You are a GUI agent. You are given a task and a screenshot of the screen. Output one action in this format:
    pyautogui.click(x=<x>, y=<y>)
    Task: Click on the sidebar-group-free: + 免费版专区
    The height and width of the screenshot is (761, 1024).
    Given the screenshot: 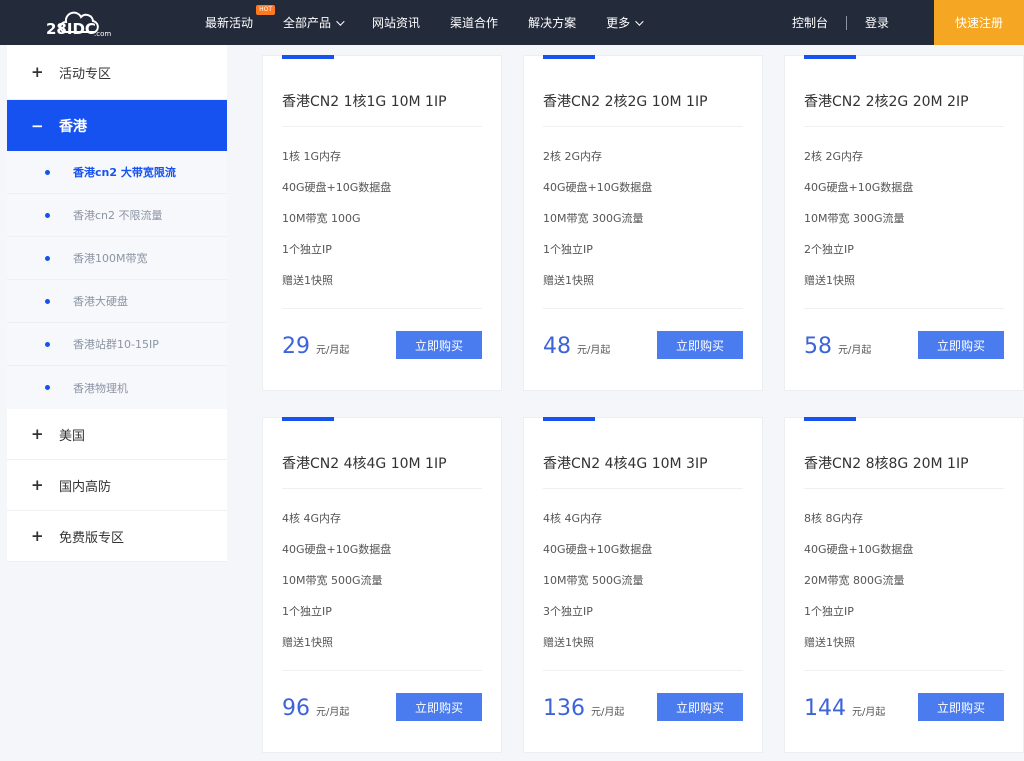 What is the action you would take?
    pyautogui.click(x=117, y=536)
    